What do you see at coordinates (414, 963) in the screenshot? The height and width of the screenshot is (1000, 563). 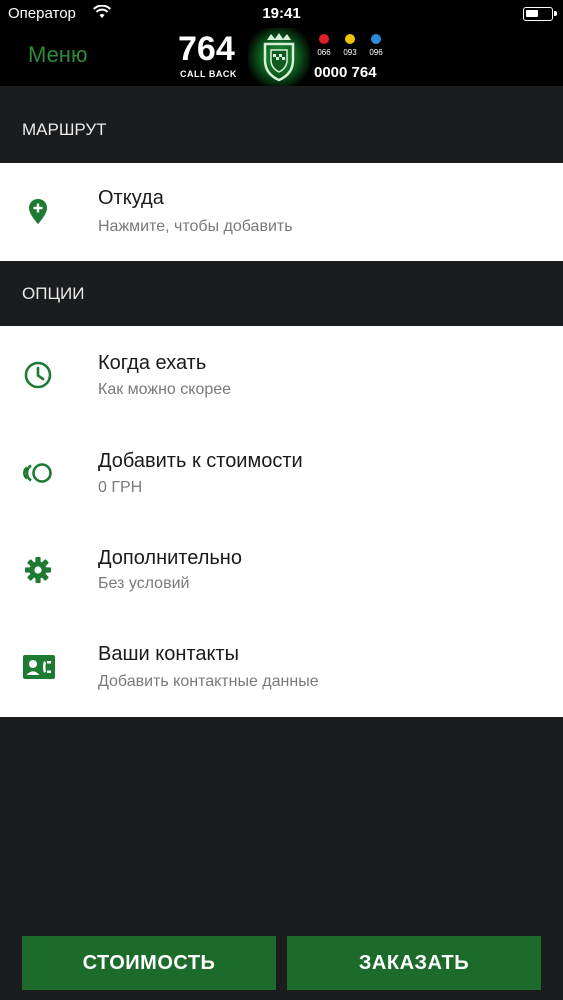 I see `order-button: ЗАКАЗАТЬ` at bounding box center [414, 963].